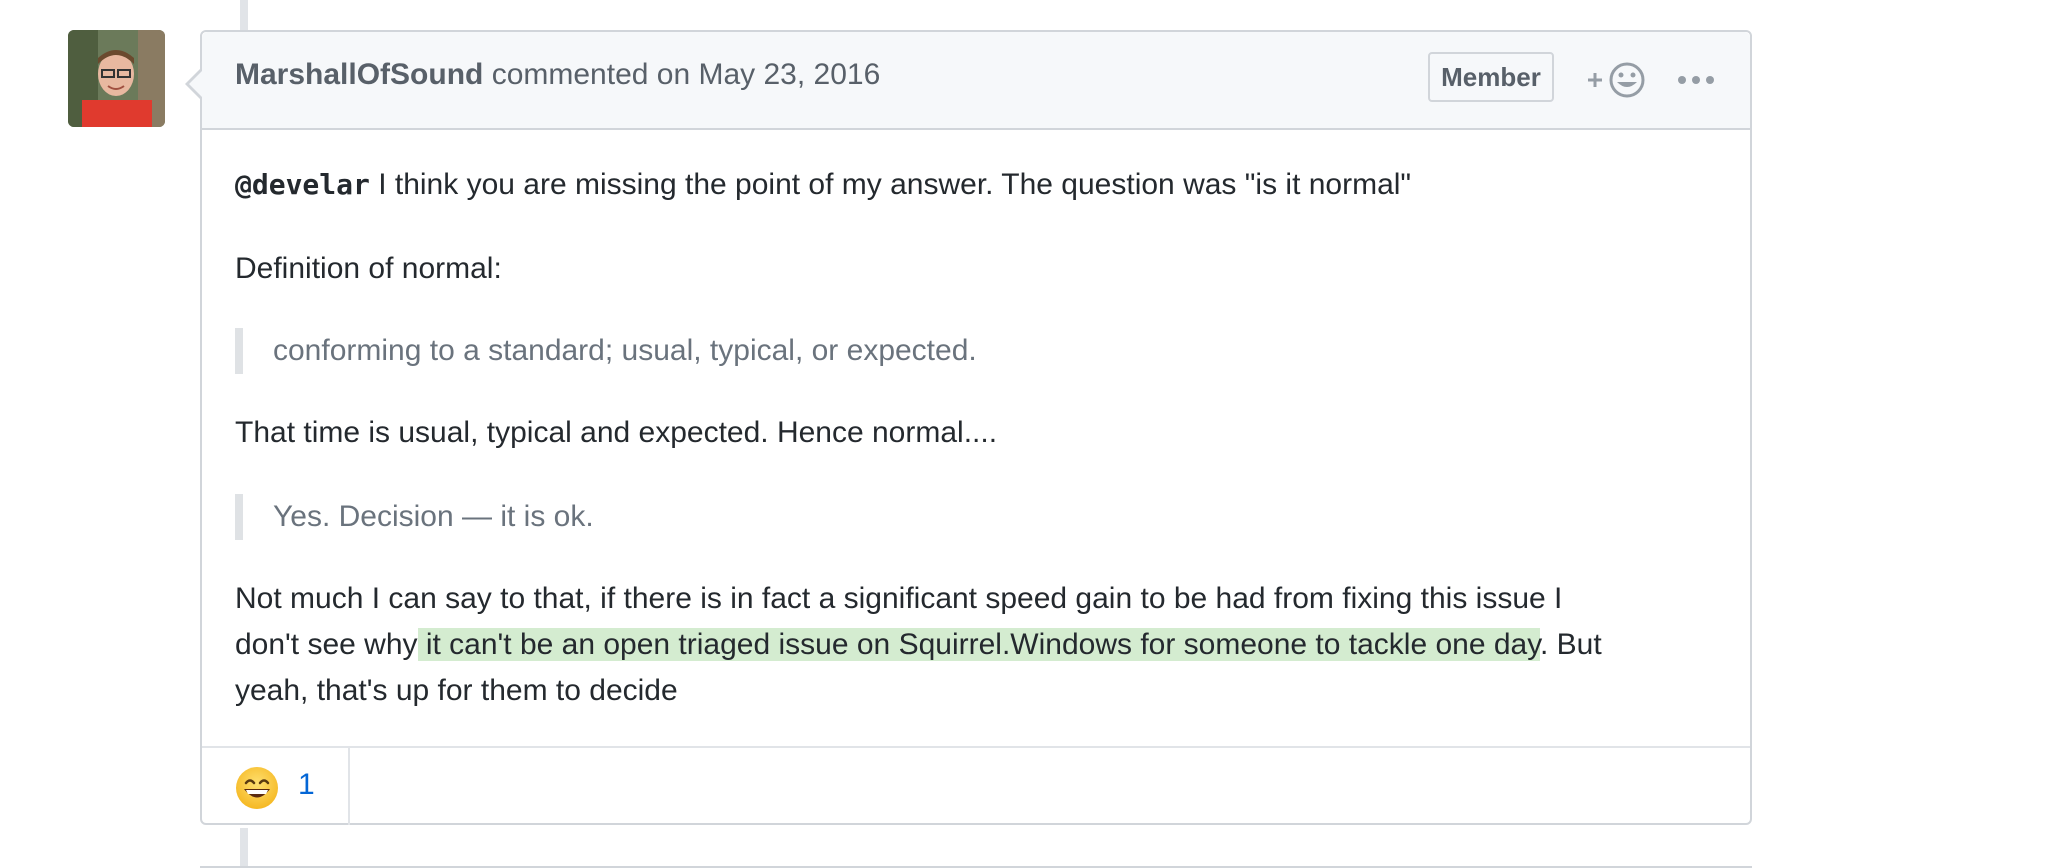  I want to click on user-mention-link: @develar, so click(302, 184).